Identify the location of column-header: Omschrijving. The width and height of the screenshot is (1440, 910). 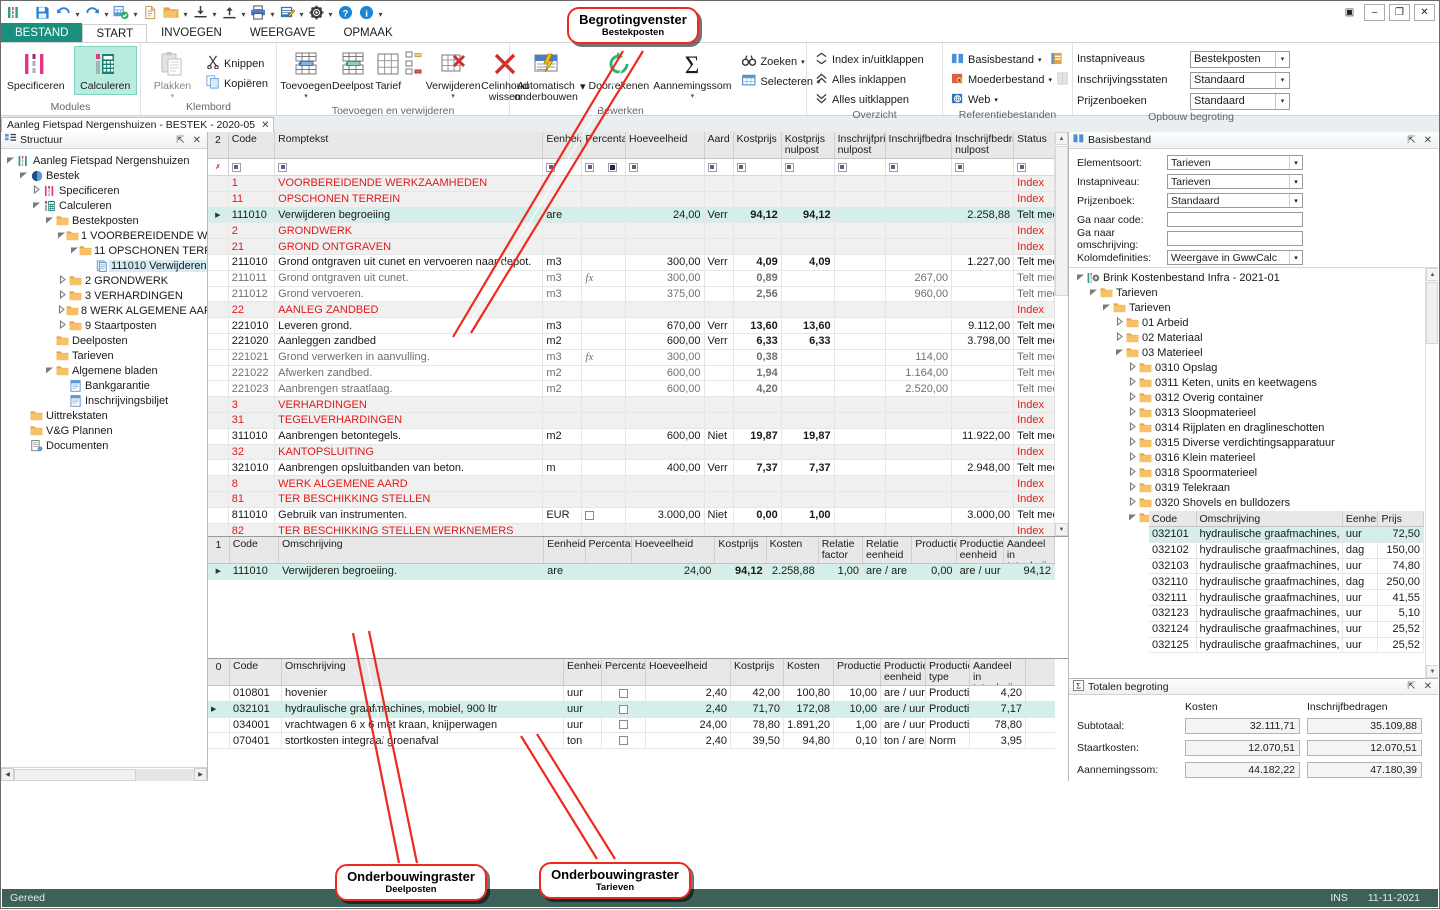
(1270, 518).